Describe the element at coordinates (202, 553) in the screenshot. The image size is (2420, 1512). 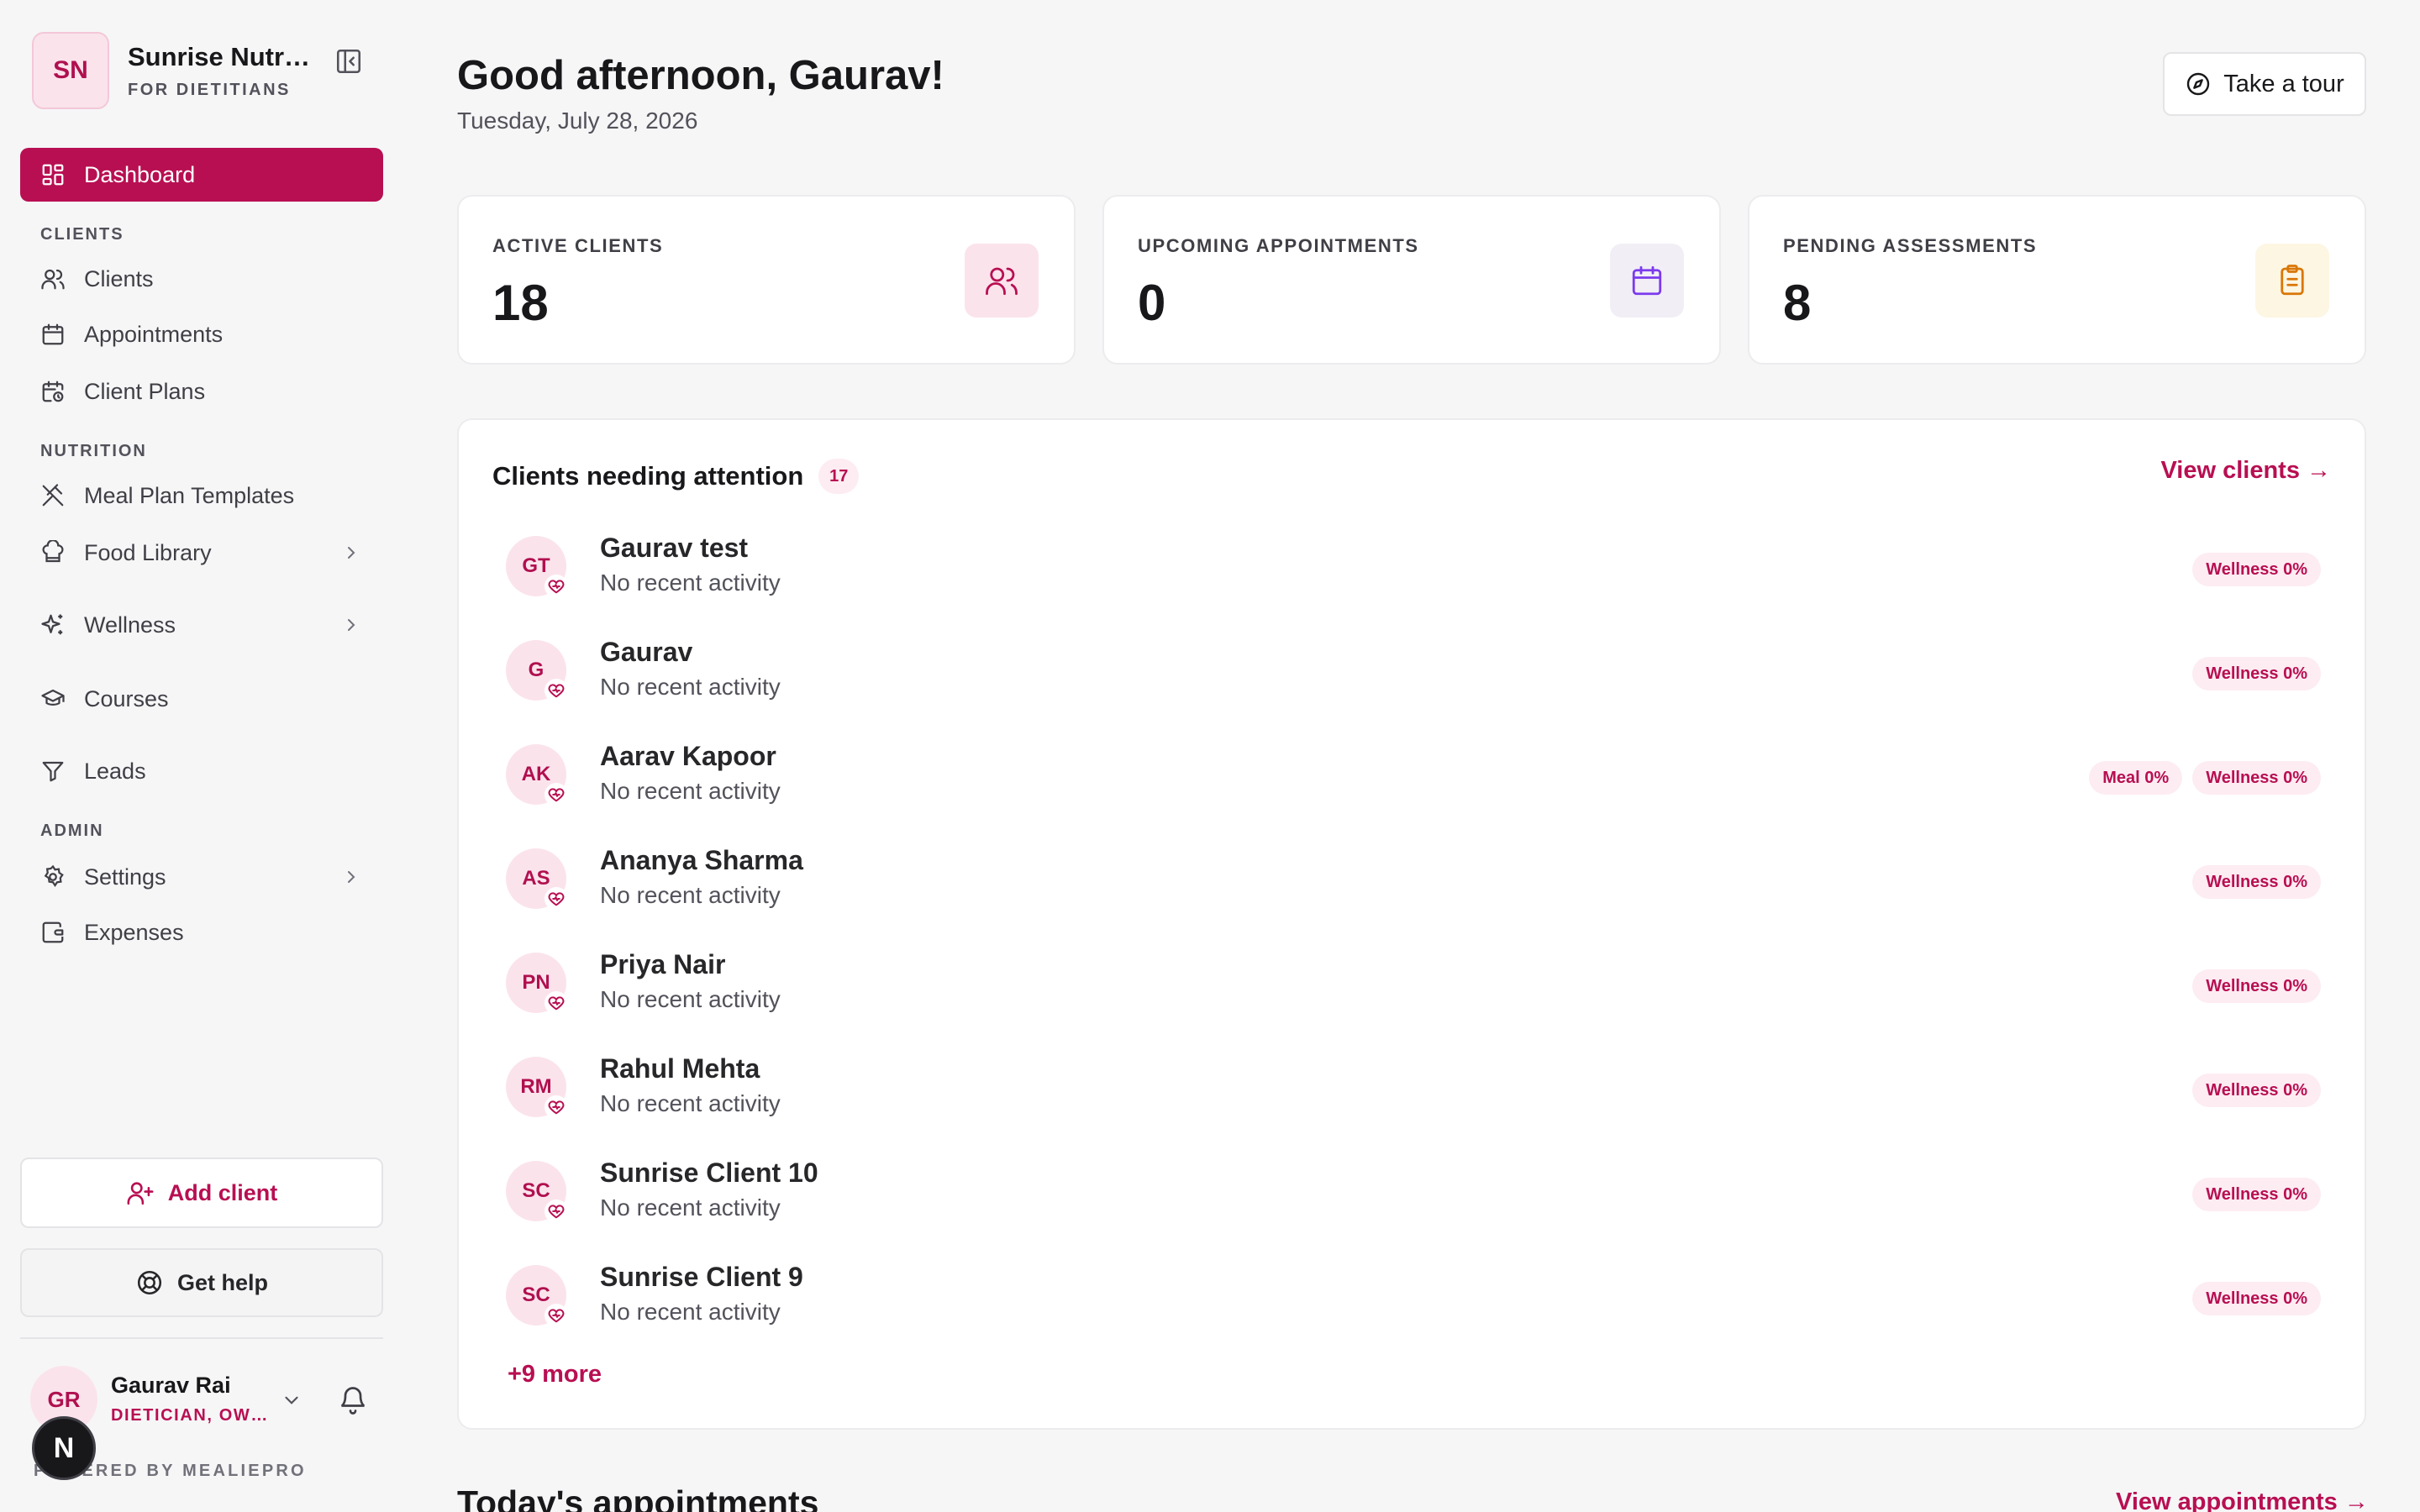
I see `sidebar-item-food-library: Food Library` at that location.